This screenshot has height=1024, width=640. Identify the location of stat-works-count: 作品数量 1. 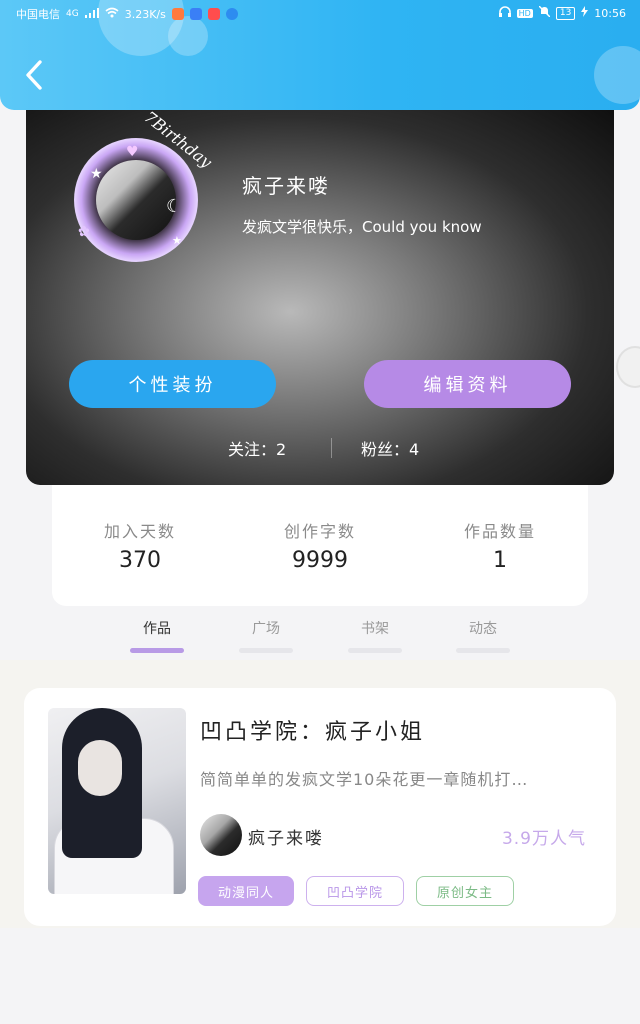
(500, 545).